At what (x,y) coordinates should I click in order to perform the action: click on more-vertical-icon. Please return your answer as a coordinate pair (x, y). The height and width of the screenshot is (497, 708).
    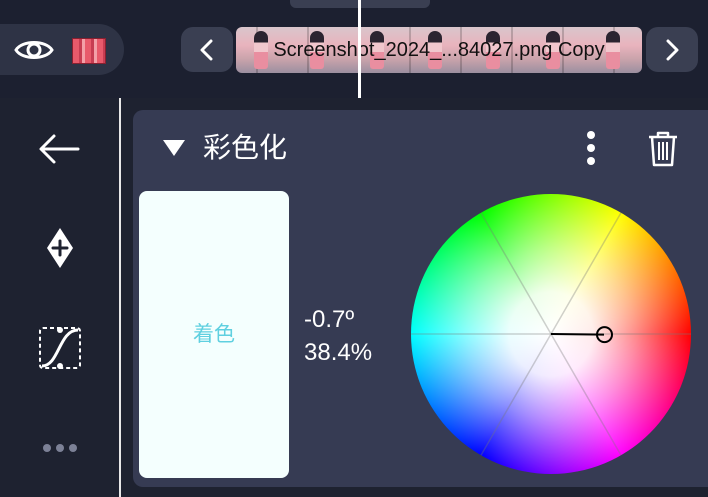
    Looking at the image, I should click on (591, 148).